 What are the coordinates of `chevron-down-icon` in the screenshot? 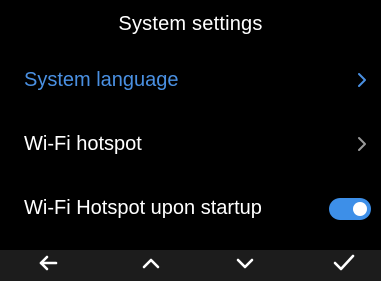 It's located at (245, 265).